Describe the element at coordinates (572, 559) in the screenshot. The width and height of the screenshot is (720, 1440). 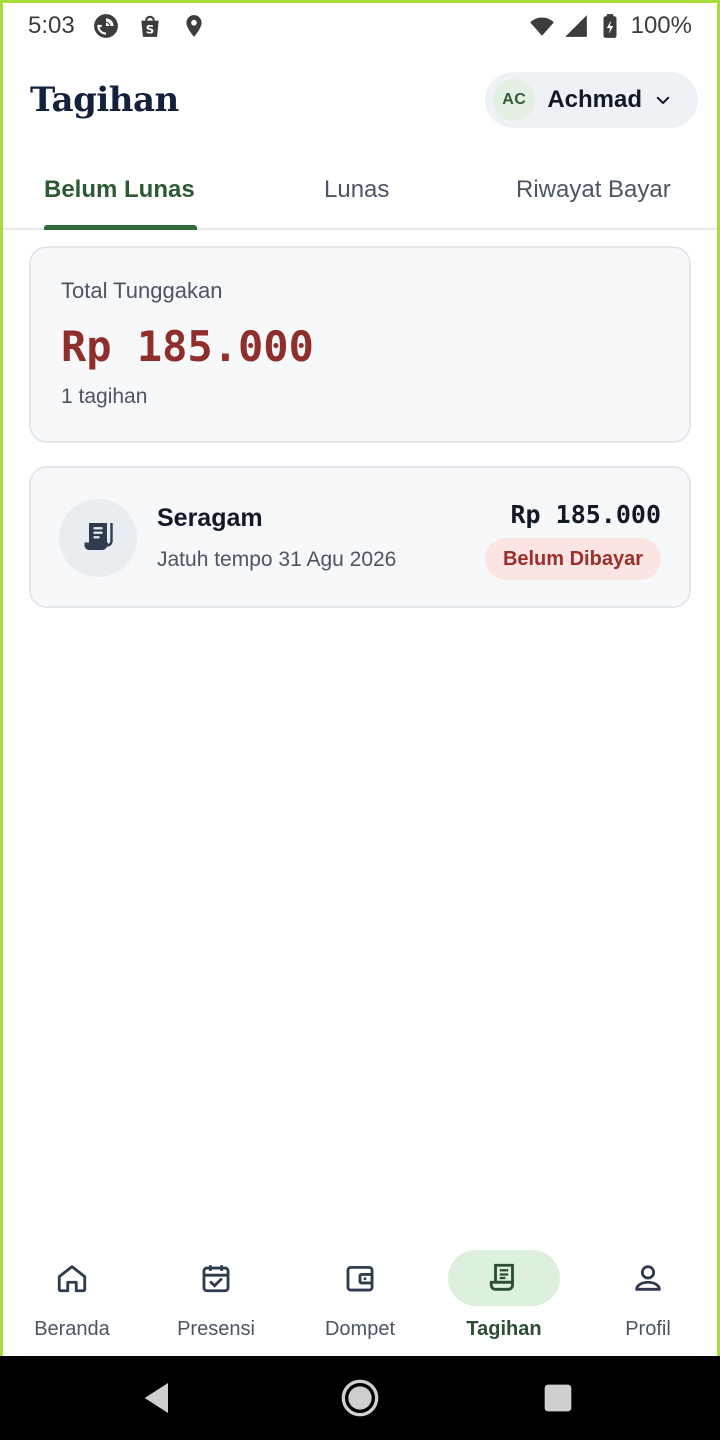
I see `status-badge: Belum Dibayar` at that location.